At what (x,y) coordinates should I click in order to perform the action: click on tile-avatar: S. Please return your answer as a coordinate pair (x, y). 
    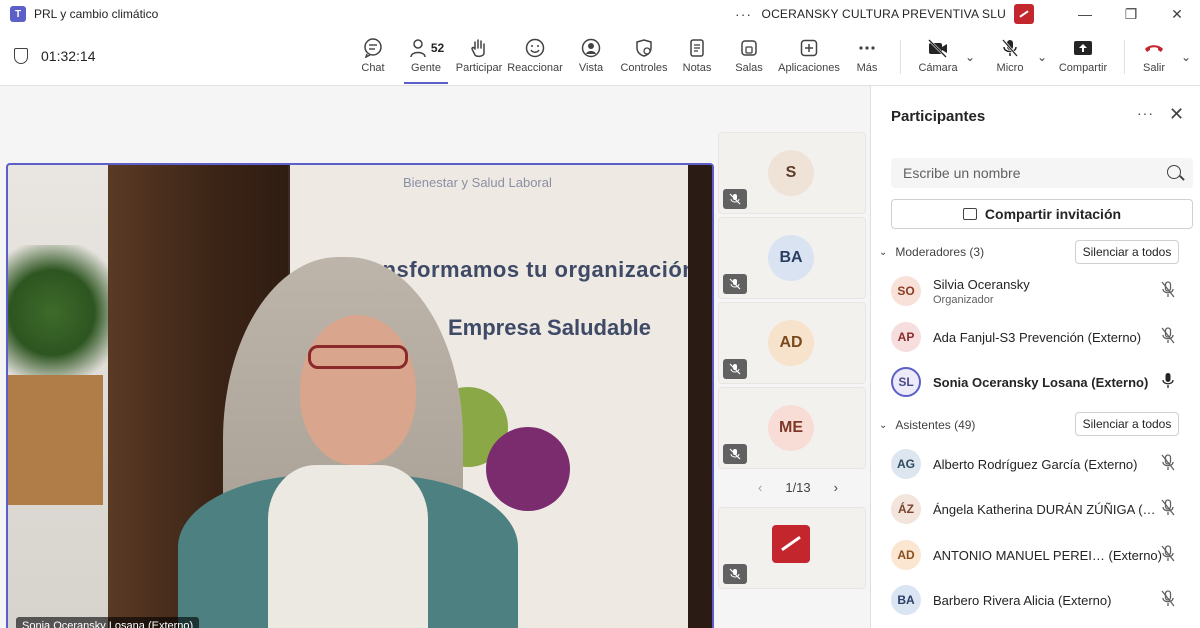
    Looking at the image, I should click on (791, 173).